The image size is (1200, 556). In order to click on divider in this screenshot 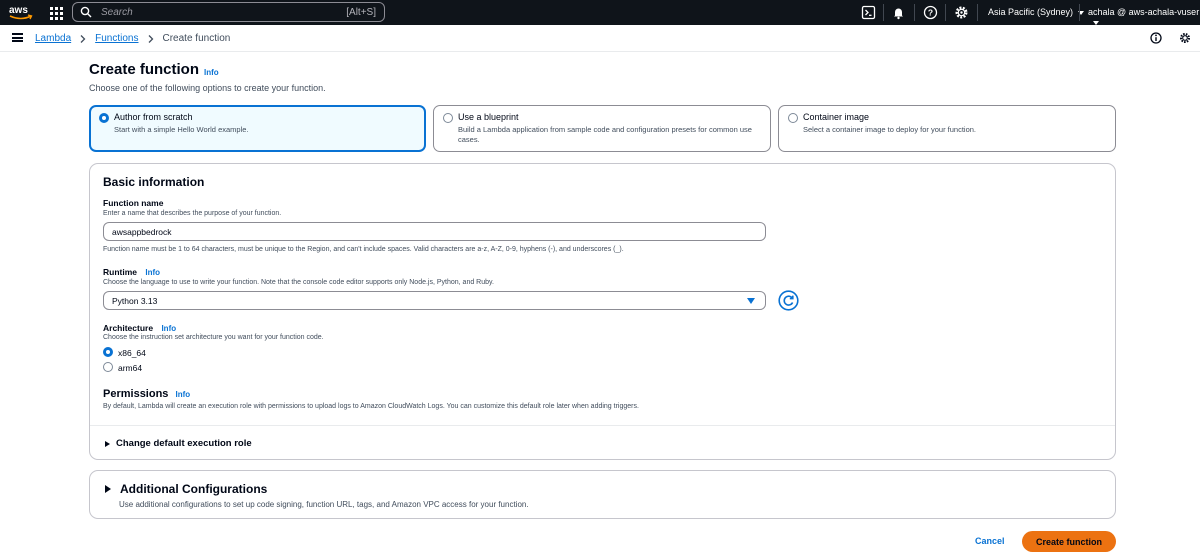, I will do `click(602, 425)`.